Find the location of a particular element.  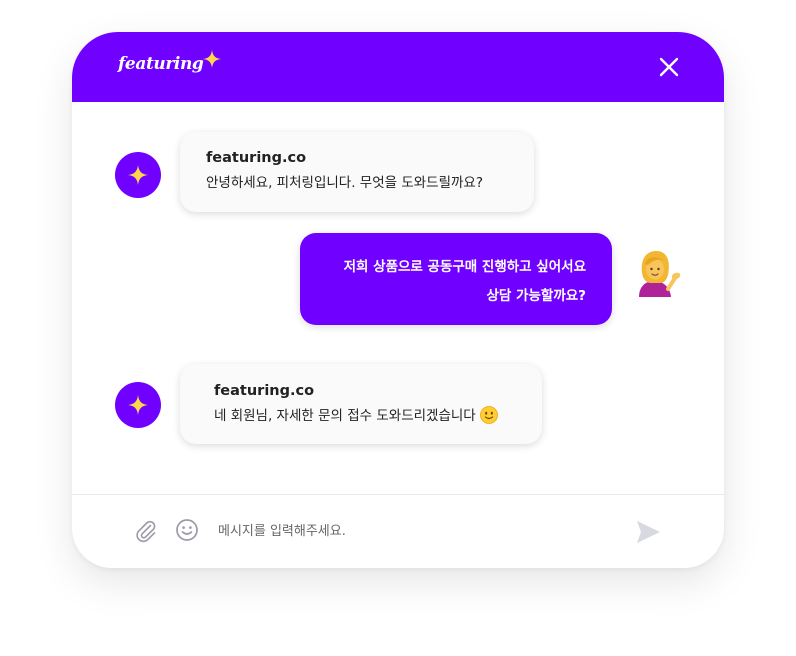

message-line: 저희 상품으로 공동구매 진행하고 싶어서요 is located at coordinates (464, 267).